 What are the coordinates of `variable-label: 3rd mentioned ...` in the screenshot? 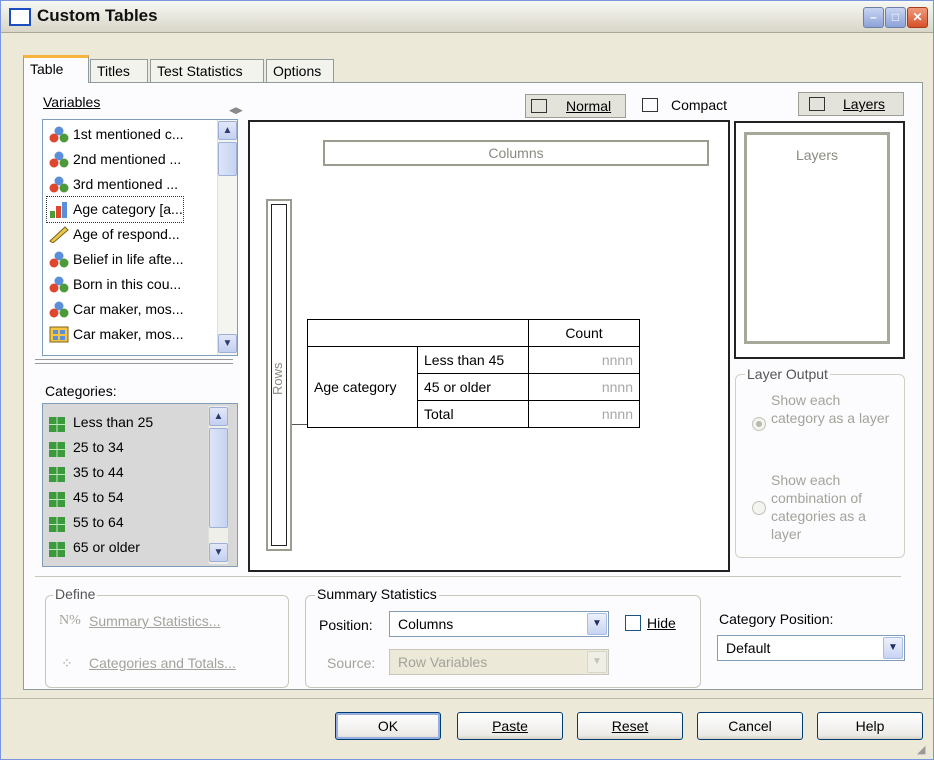 It's located at (126, 184).